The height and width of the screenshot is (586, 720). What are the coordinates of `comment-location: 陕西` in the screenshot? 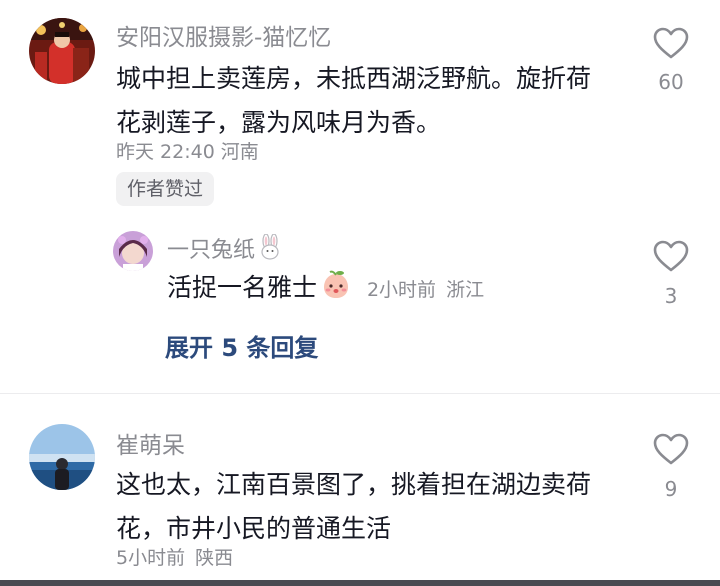 It's located at (214, 558).